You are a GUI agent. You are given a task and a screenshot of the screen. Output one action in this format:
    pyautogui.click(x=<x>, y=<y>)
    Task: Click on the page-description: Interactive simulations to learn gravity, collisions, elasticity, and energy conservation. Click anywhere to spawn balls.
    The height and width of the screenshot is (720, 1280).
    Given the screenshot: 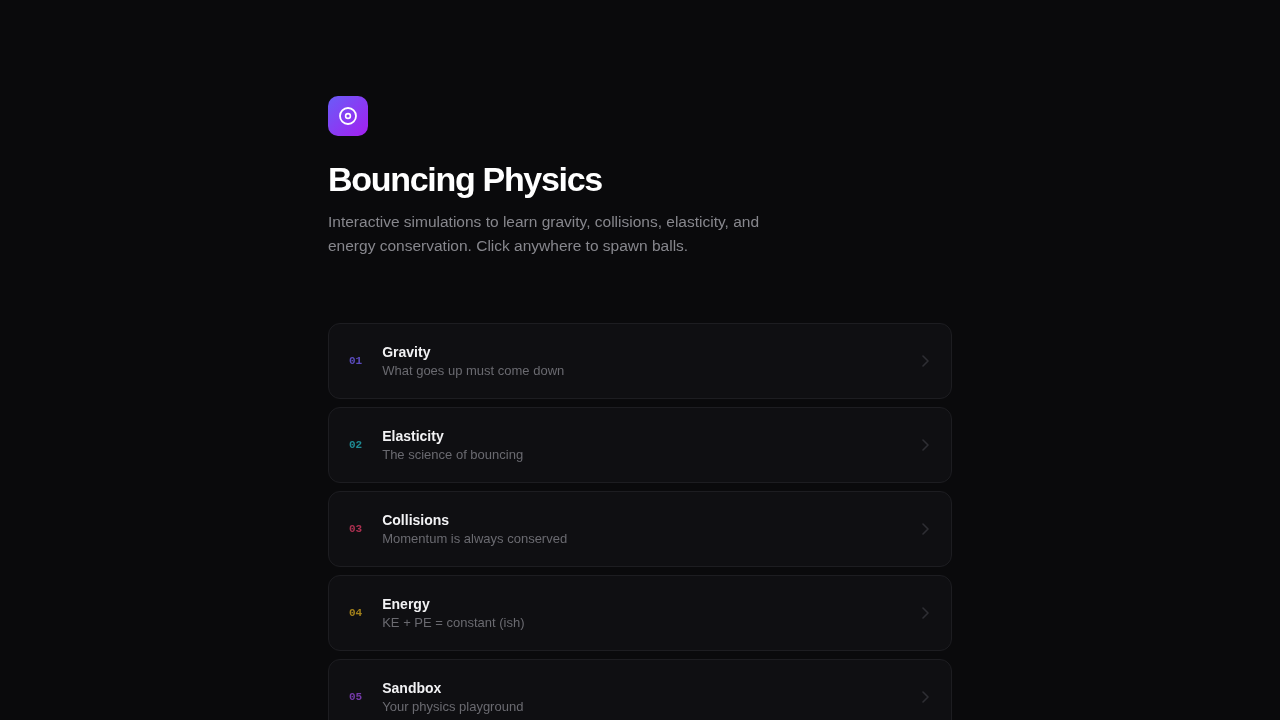 What is the action you would take?
    pyautogui.click(x=544, y=234)
    